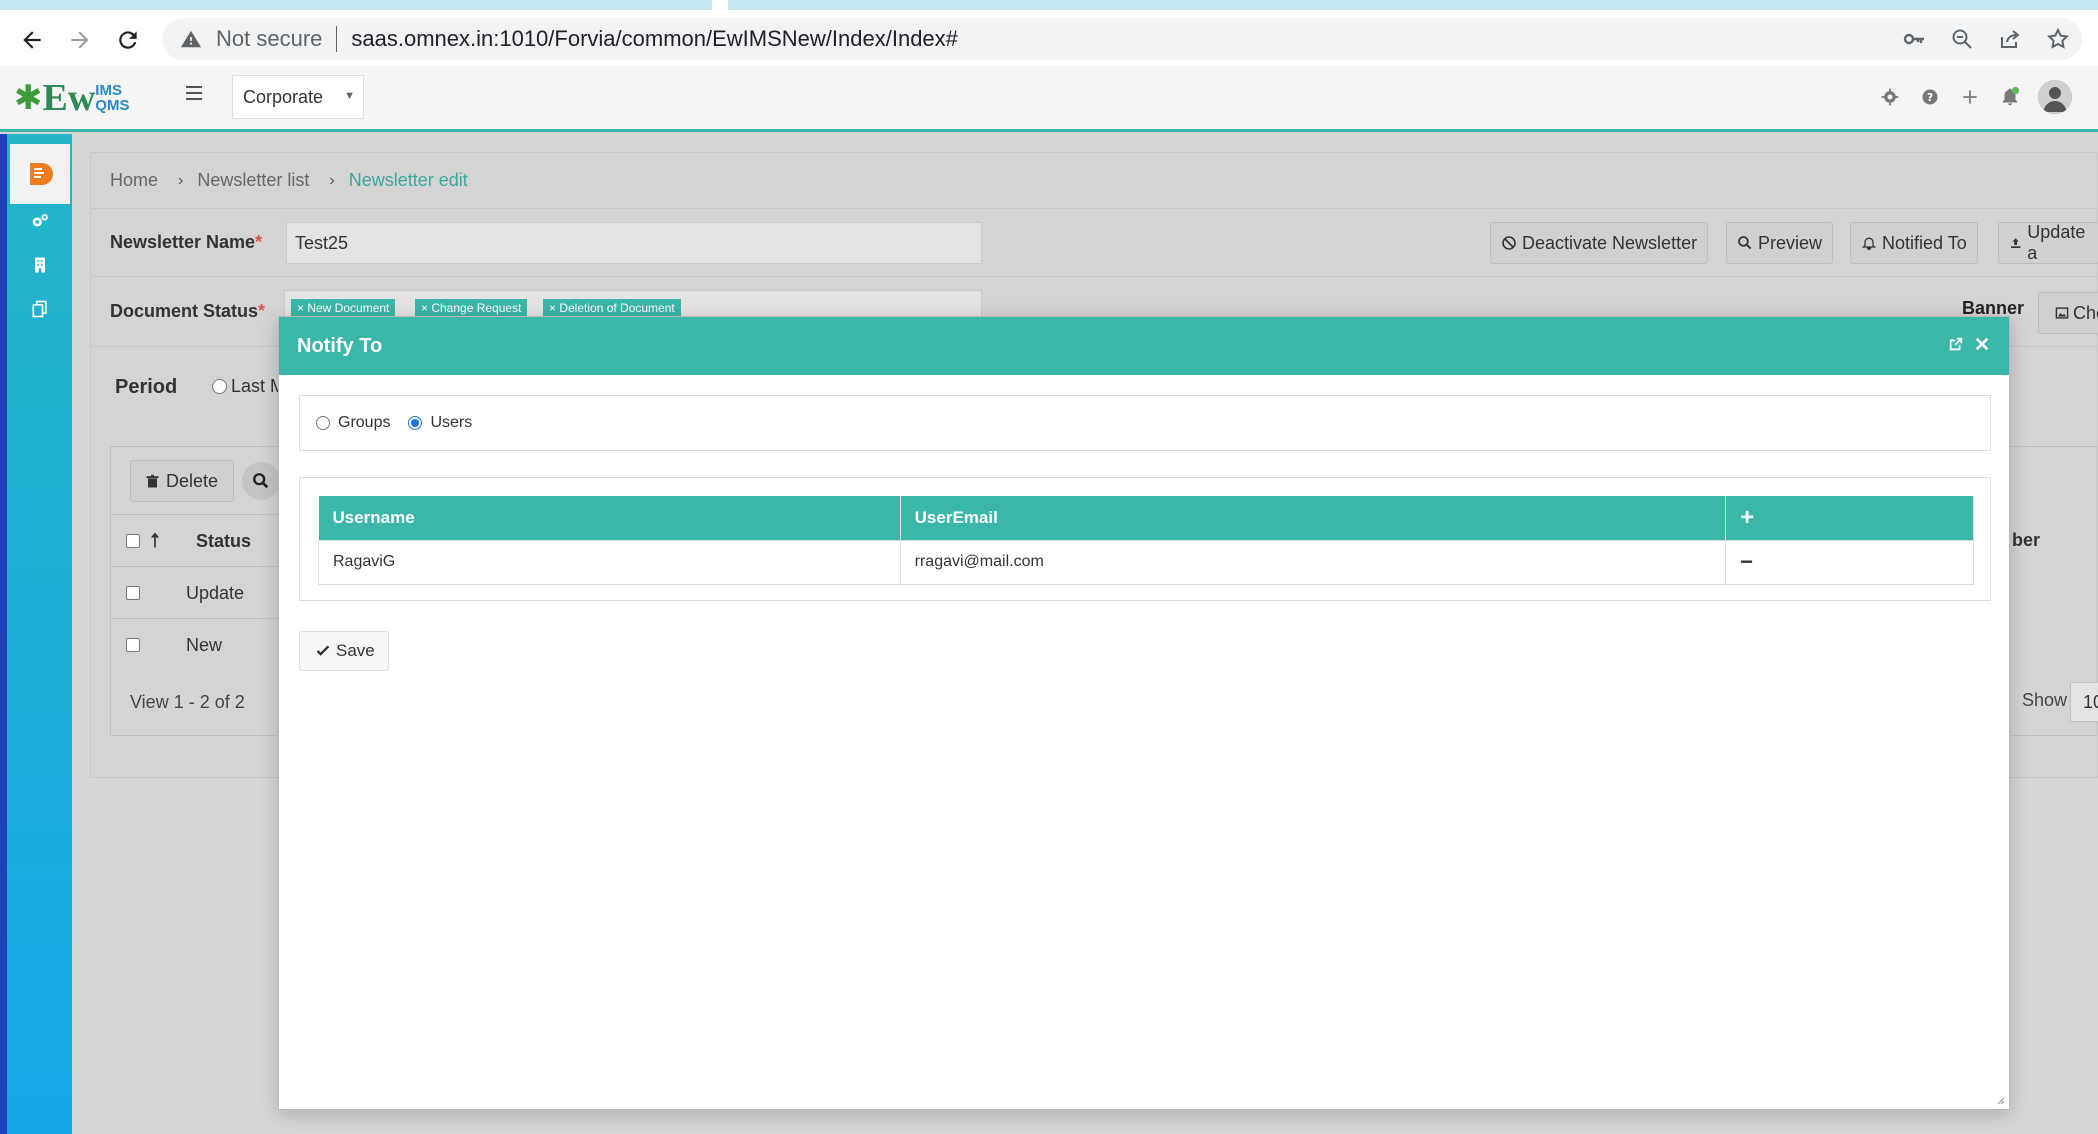 The image size is (2098, 1134). What do you see at coordinates (1313, 562) in the screenshot?
I see `useremail-cell: rragavi@mail.com` at bounding box center [1313, 562].